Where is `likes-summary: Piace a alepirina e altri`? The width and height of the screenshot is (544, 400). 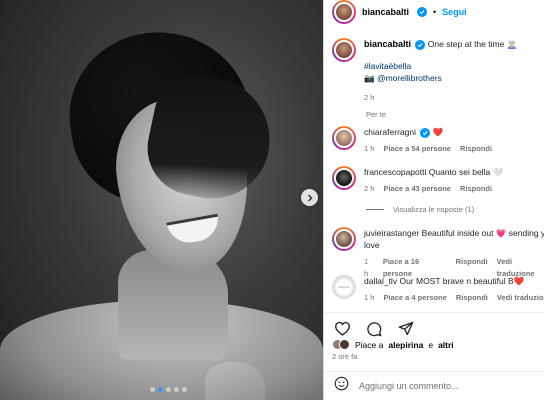 likes-summary: Piace a alepirina e altri is located at coordinates (393, 344).